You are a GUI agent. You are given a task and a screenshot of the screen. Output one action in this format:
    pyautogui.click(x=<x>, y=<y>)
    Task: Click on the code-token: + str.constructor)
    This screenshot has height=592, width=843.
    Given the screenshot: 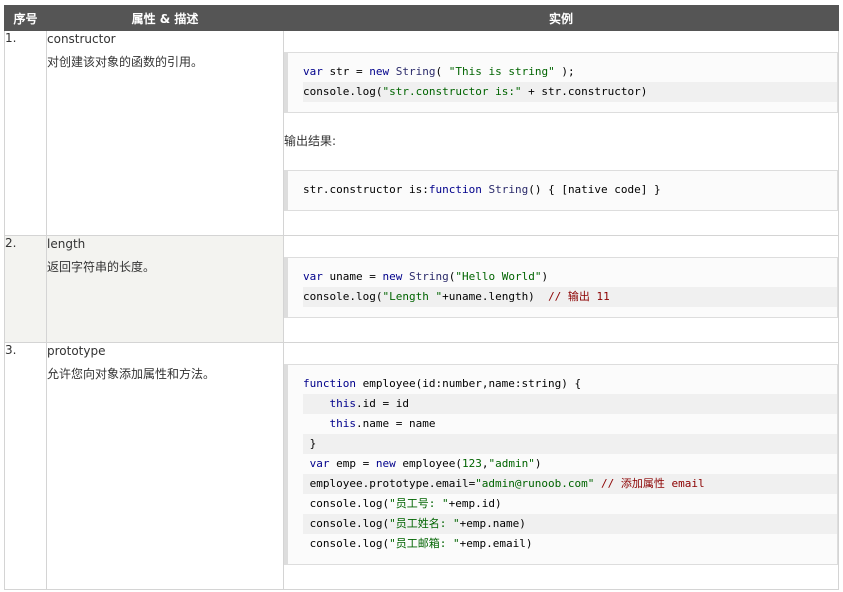 What is the action you would take?
    pyautogui.click(x=584, y=91)
    